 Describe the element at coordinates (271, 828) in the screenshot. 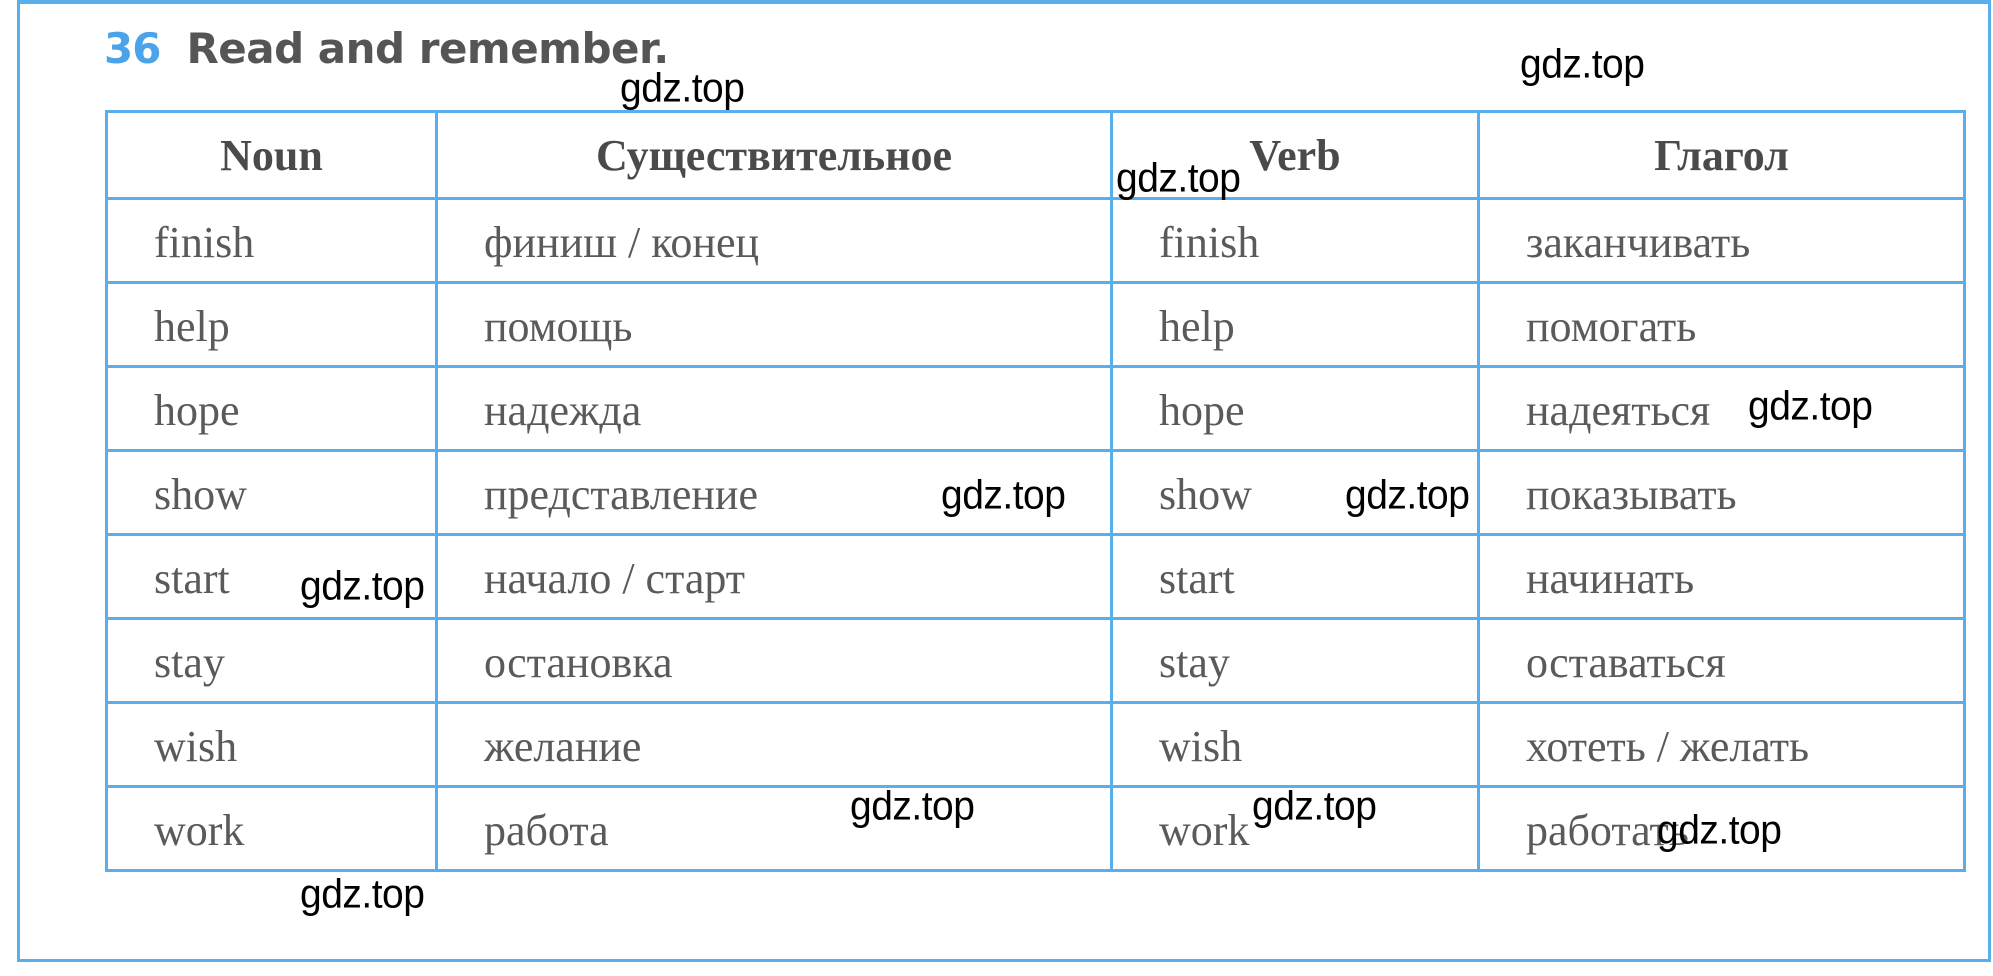

I see `cell-noun: work` at that location.